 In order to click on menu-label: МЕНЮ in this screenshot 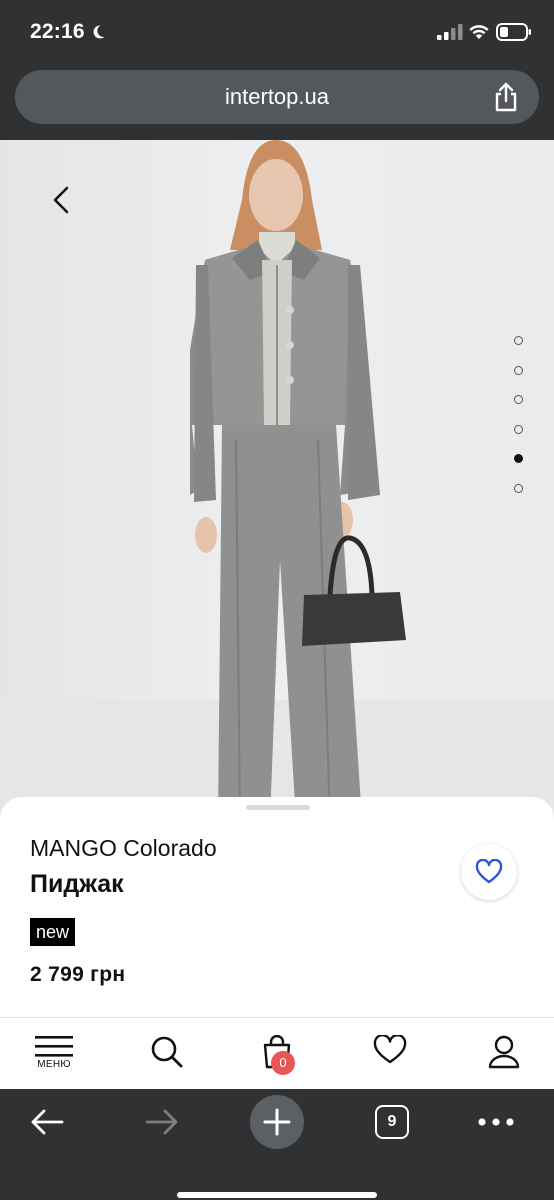, I will do `click(54, 1064)`.